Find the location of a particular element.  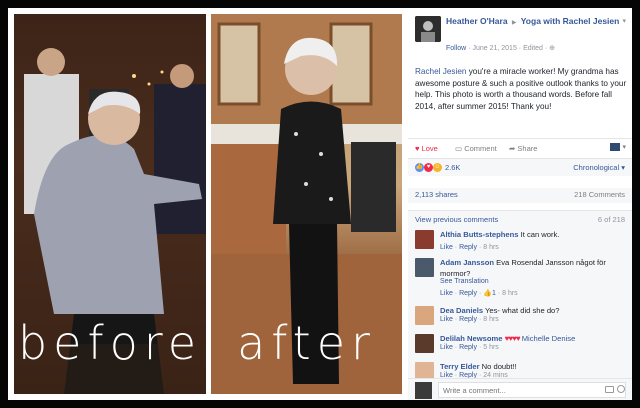

comment-button: ▭ Comment is located at coordinates (476, 148).